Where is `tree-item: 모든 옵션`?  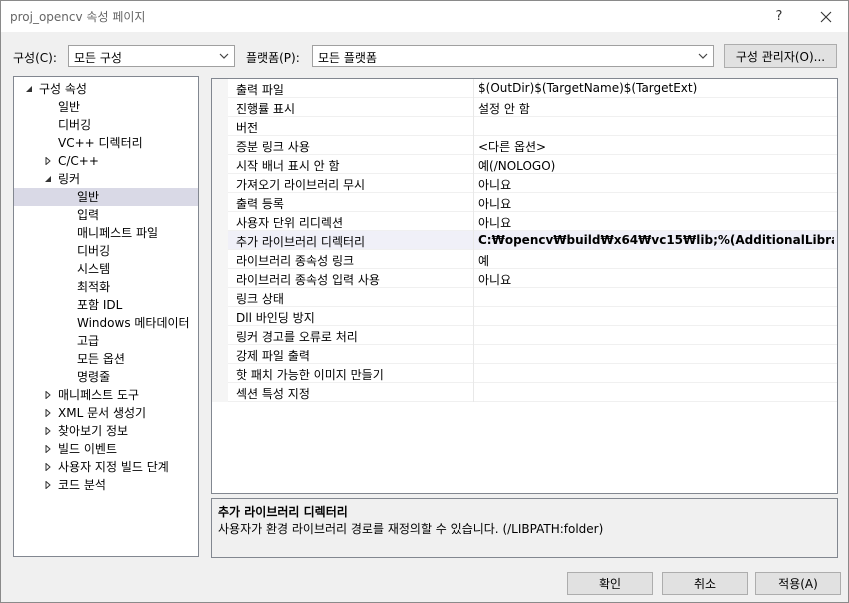
tree-item: 모든 옵션 is located at coordinates (106, 359).